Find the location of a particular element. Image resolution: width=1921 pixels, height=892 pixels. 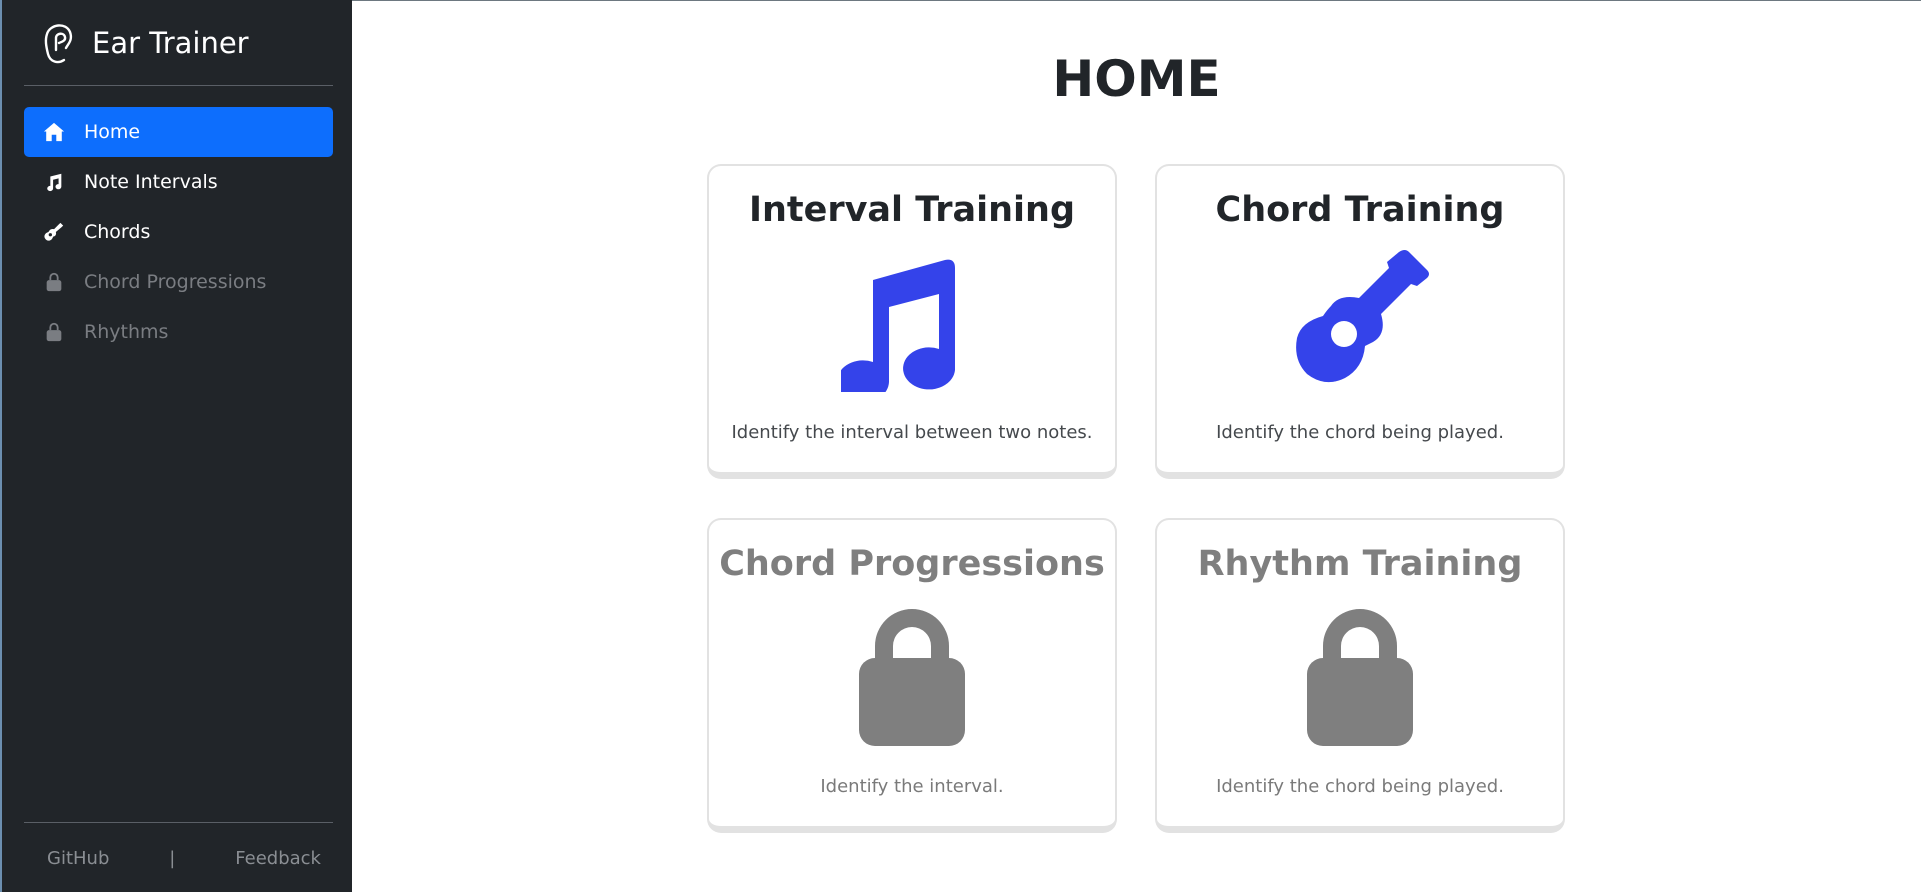

ear-logo-icon is located at coordinates (58, 44).